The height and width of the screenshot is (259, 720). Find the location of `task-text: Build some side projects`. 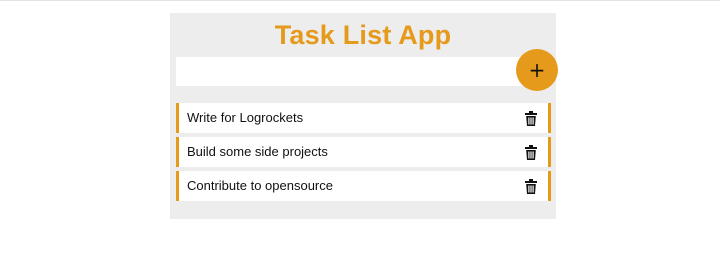

task-text: Build some side projects is located at coordinates (257, 151).